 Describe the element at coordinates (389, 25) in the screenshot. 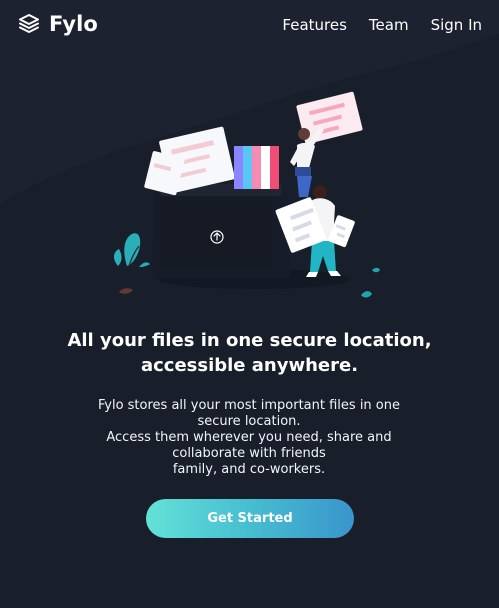

I see `nav-link-team: Team` at that location.